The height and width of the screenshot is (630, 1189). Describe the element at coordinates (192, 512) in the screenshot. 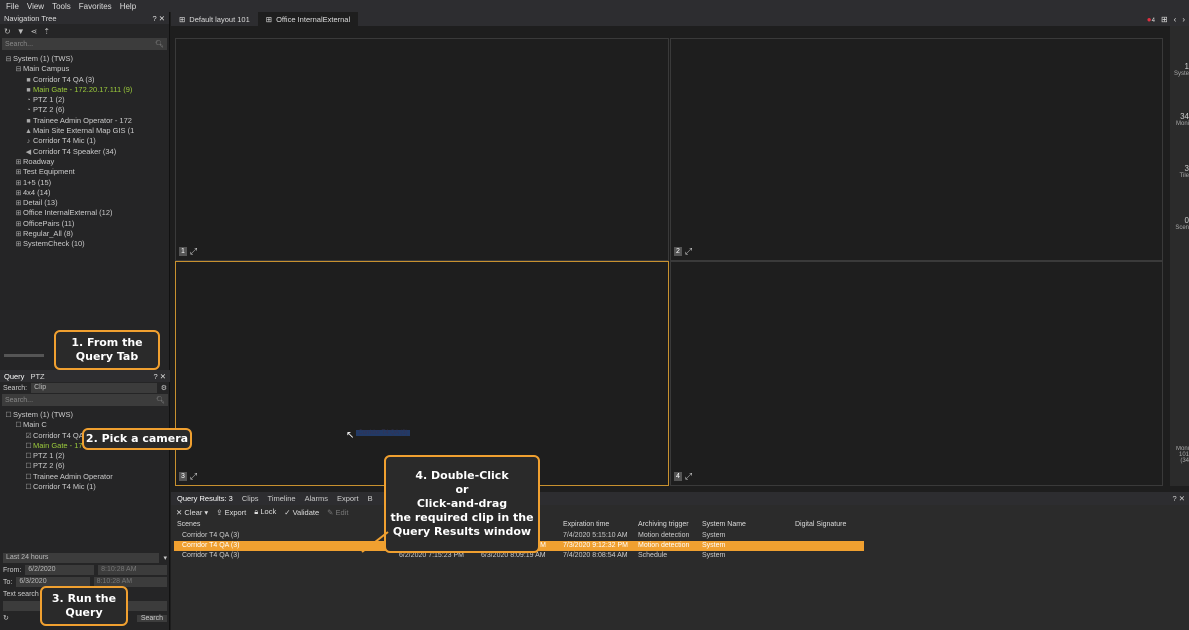

I see `clear-button: ✕ Clear ▾` at that location.